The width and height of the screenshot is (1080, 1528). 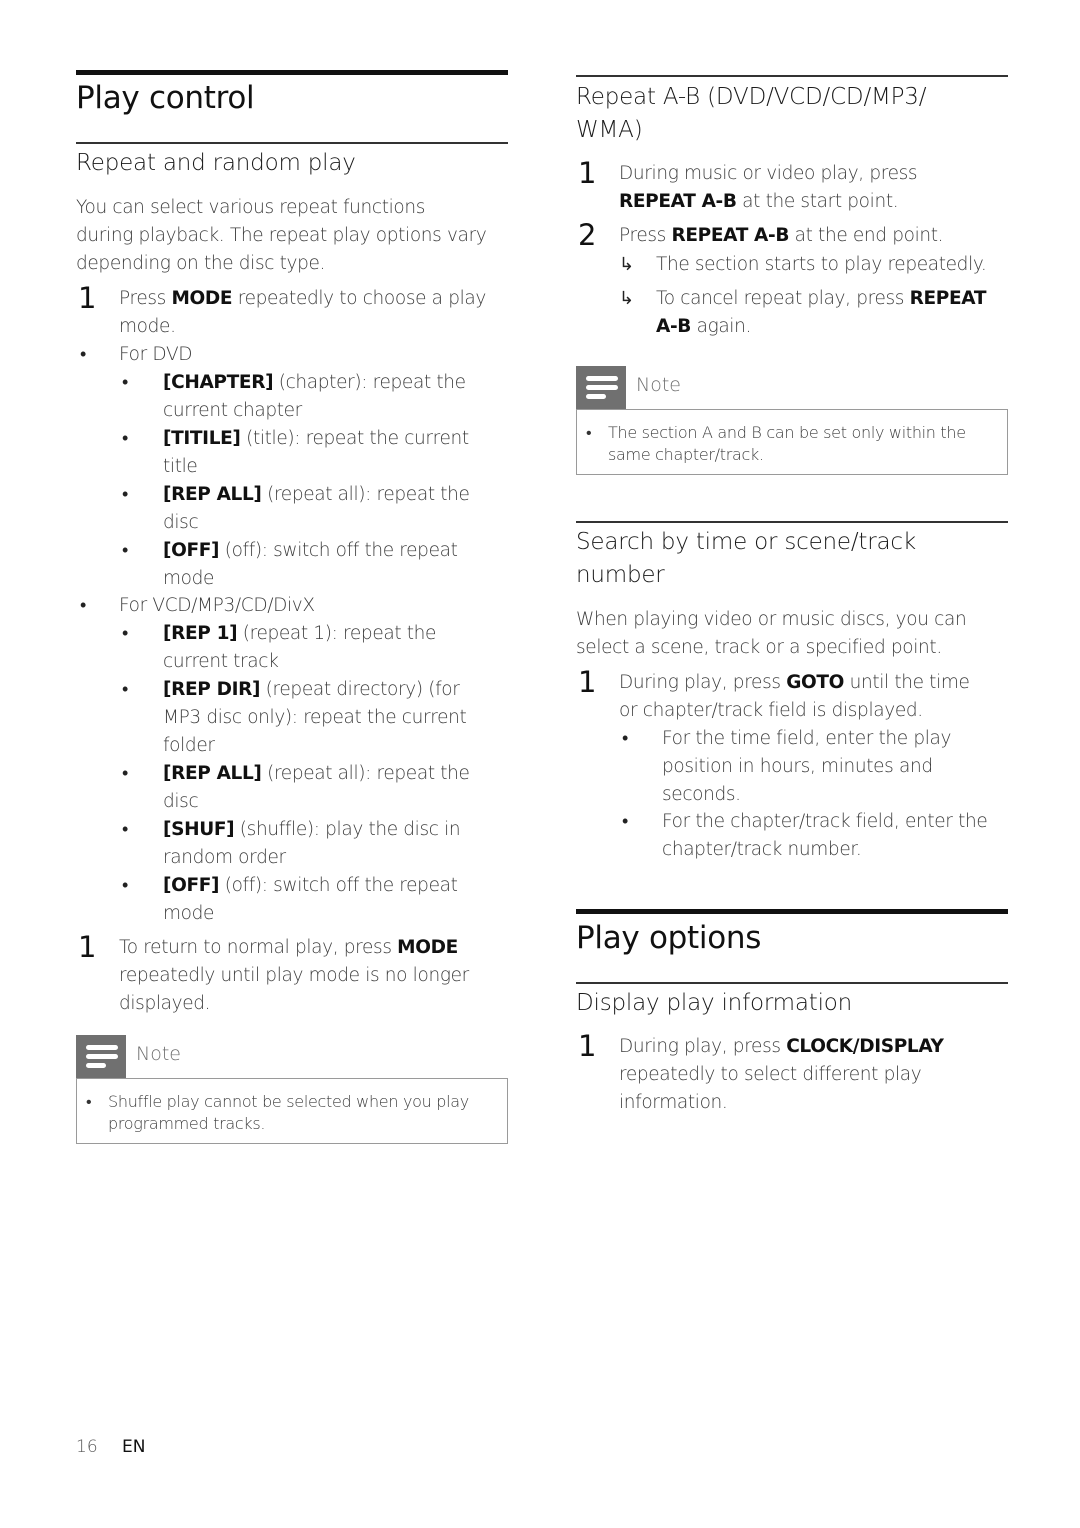 What do you see at coordinates (312, 829) in the screenshot?
I see `list-item: [SHUF] (shuffle): play the disc in` at bounding box center [312, 829].